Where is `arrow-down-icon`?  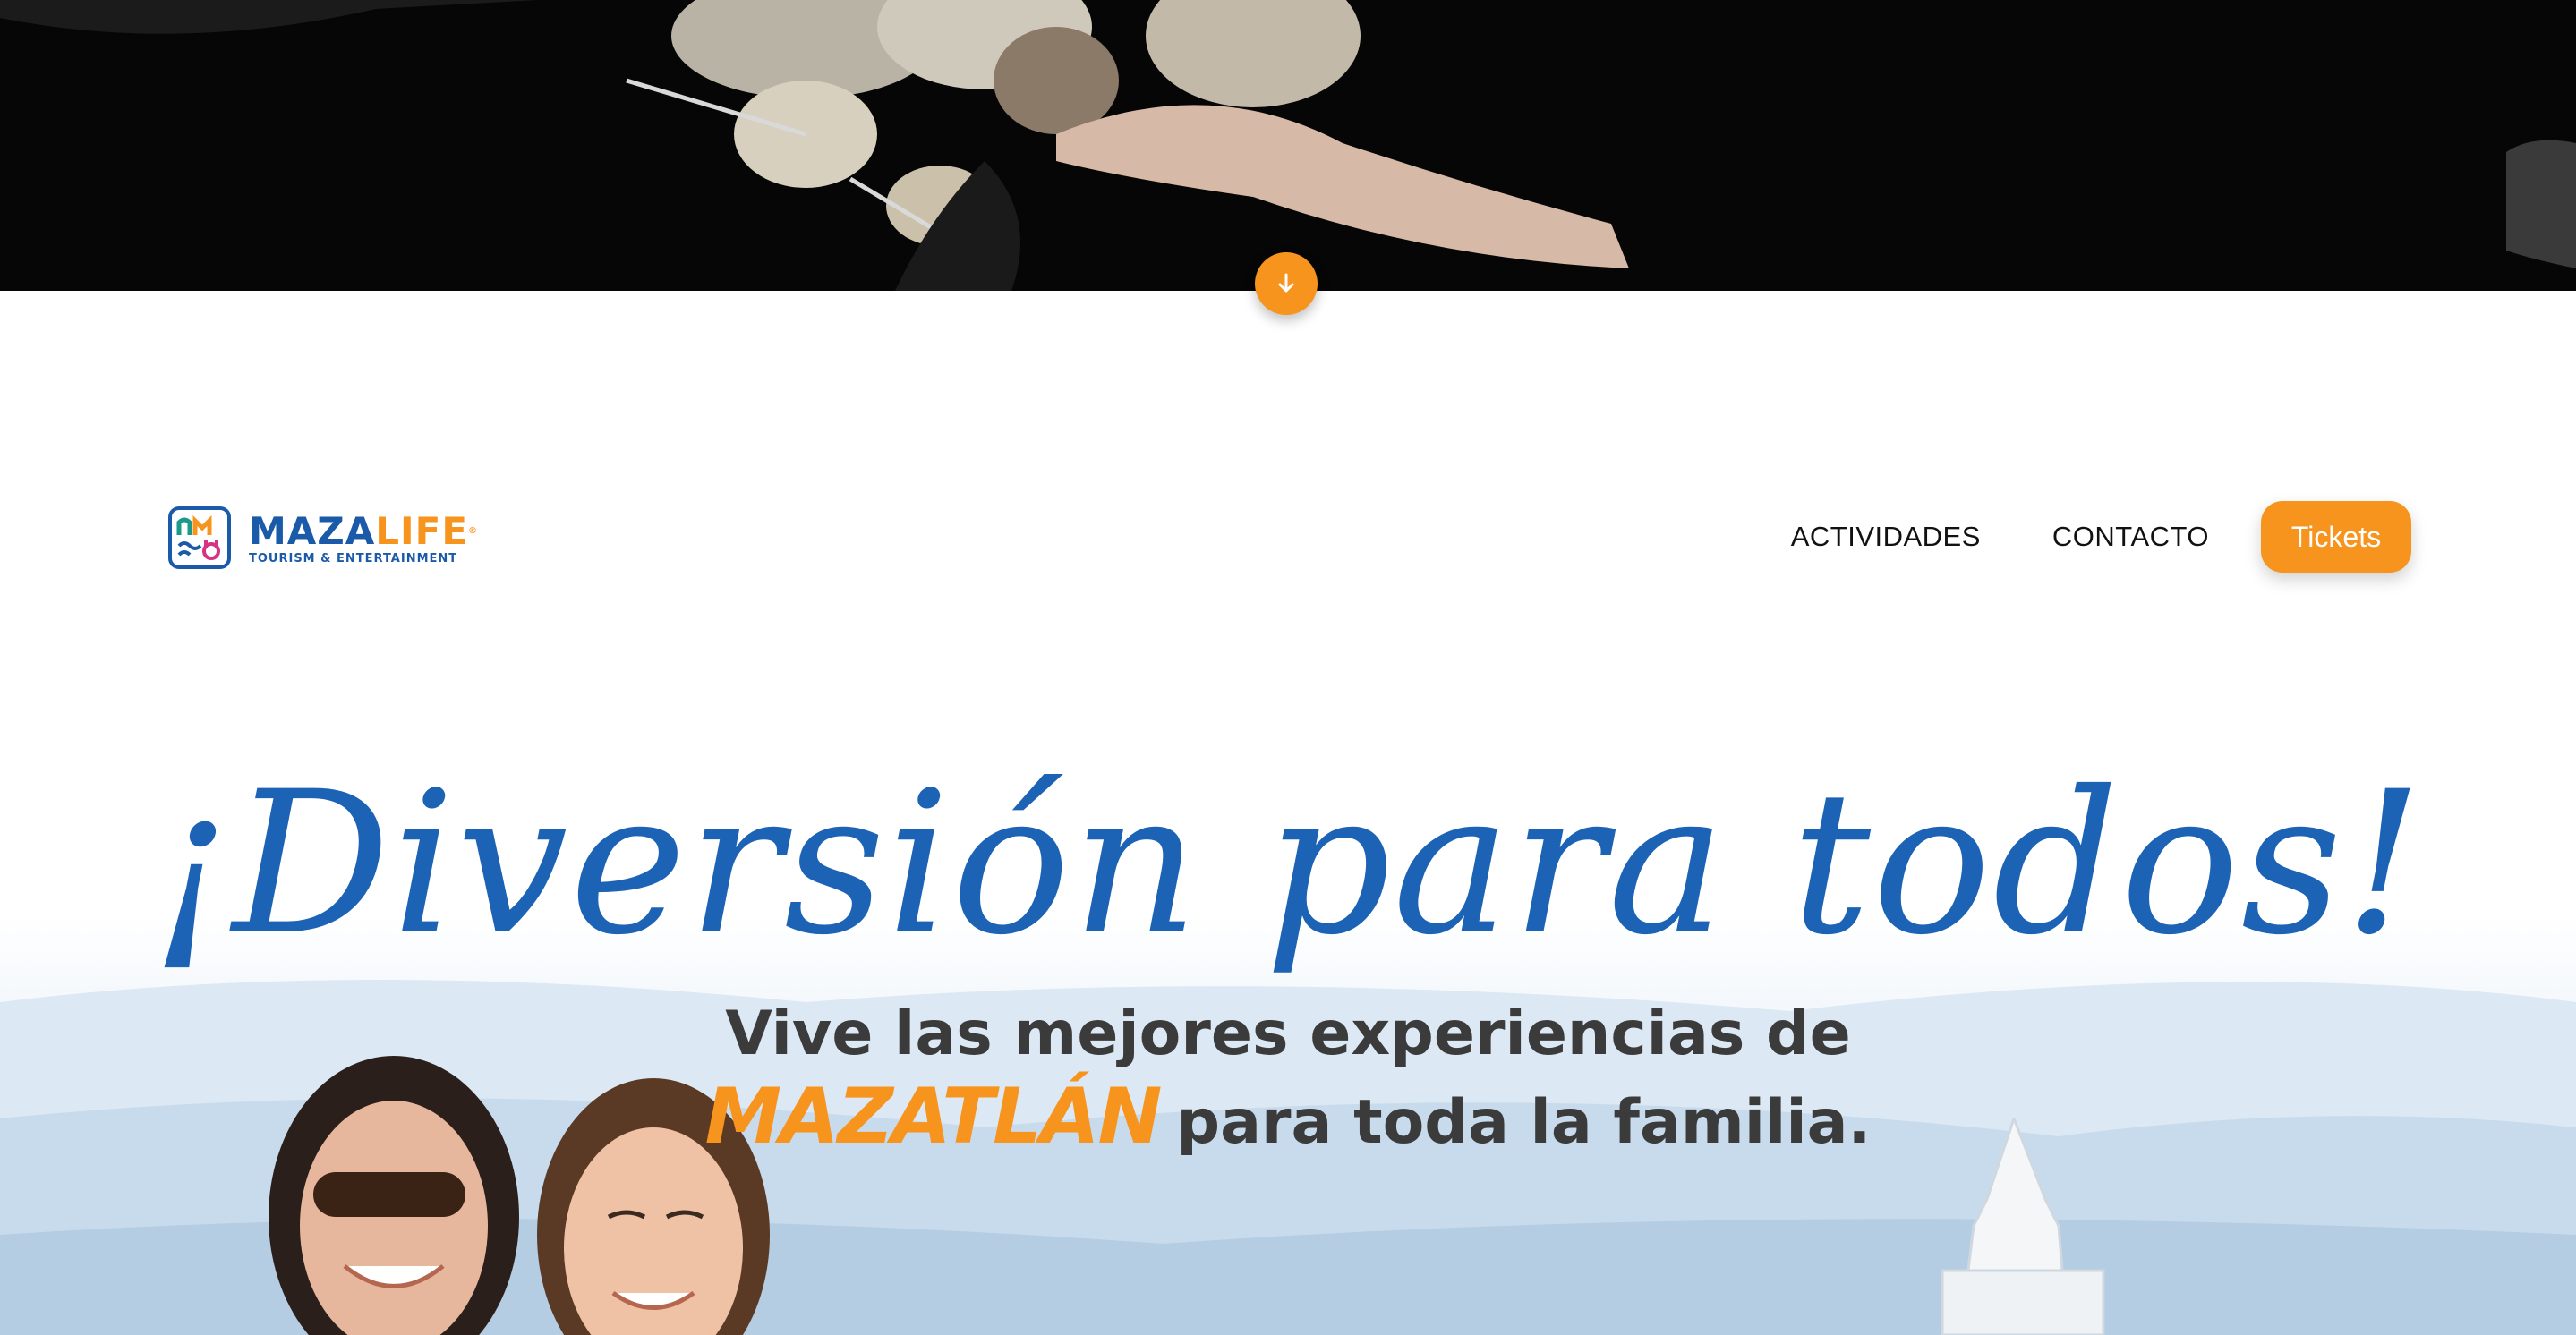 arrow-down-icon is located at coordinates (1286, 283).